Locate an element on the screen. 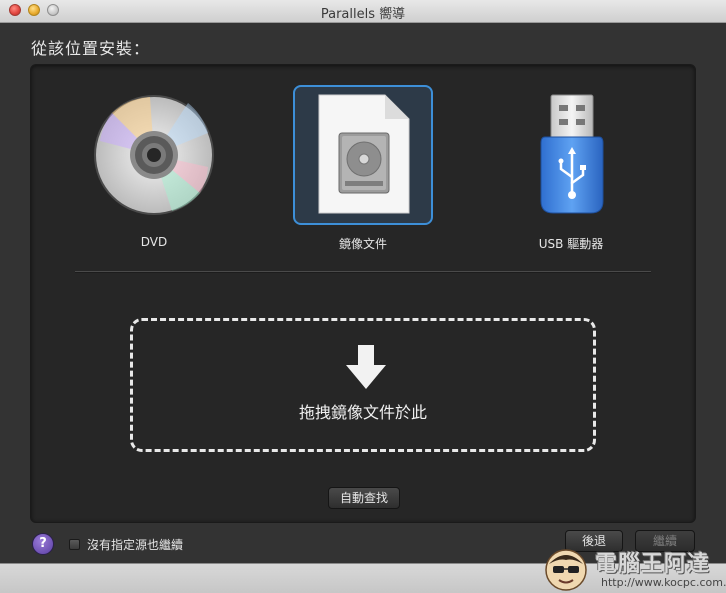 The image size is (726, 593). window-title: Parallels 嚮導 is located at coordinates (363, 14).